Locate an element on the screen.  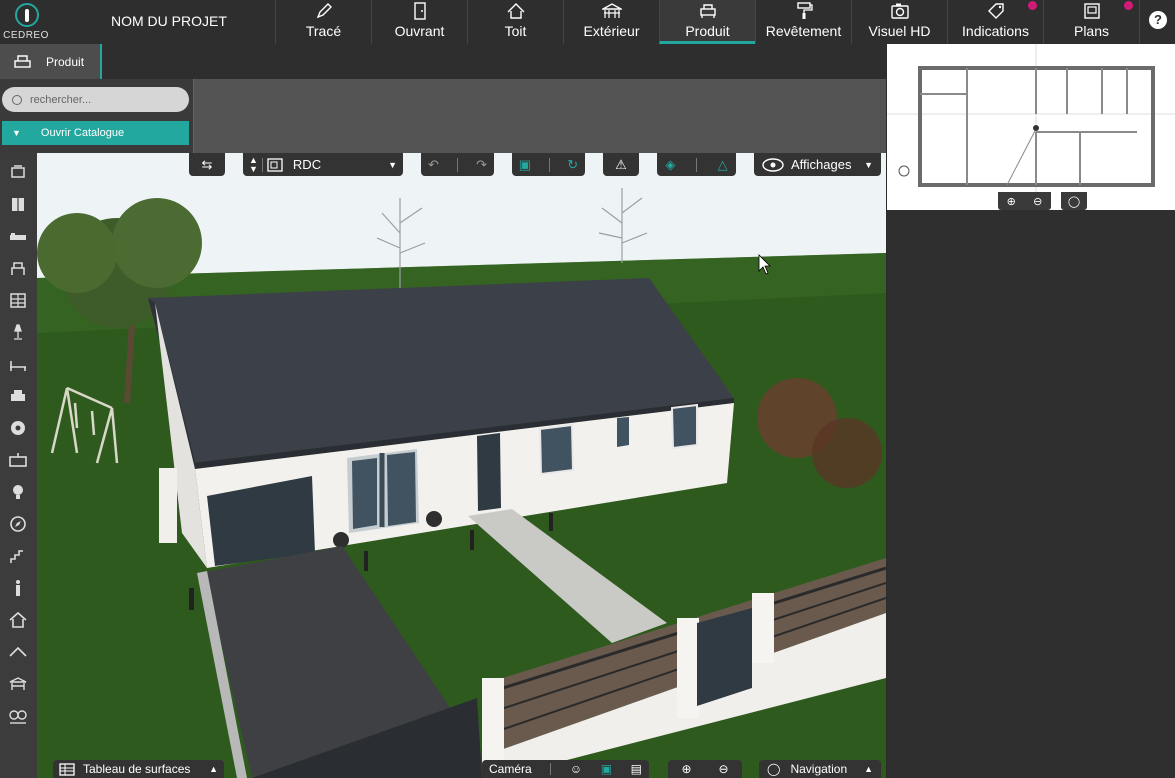
lamp-icon is located at coordinates (18, 332).